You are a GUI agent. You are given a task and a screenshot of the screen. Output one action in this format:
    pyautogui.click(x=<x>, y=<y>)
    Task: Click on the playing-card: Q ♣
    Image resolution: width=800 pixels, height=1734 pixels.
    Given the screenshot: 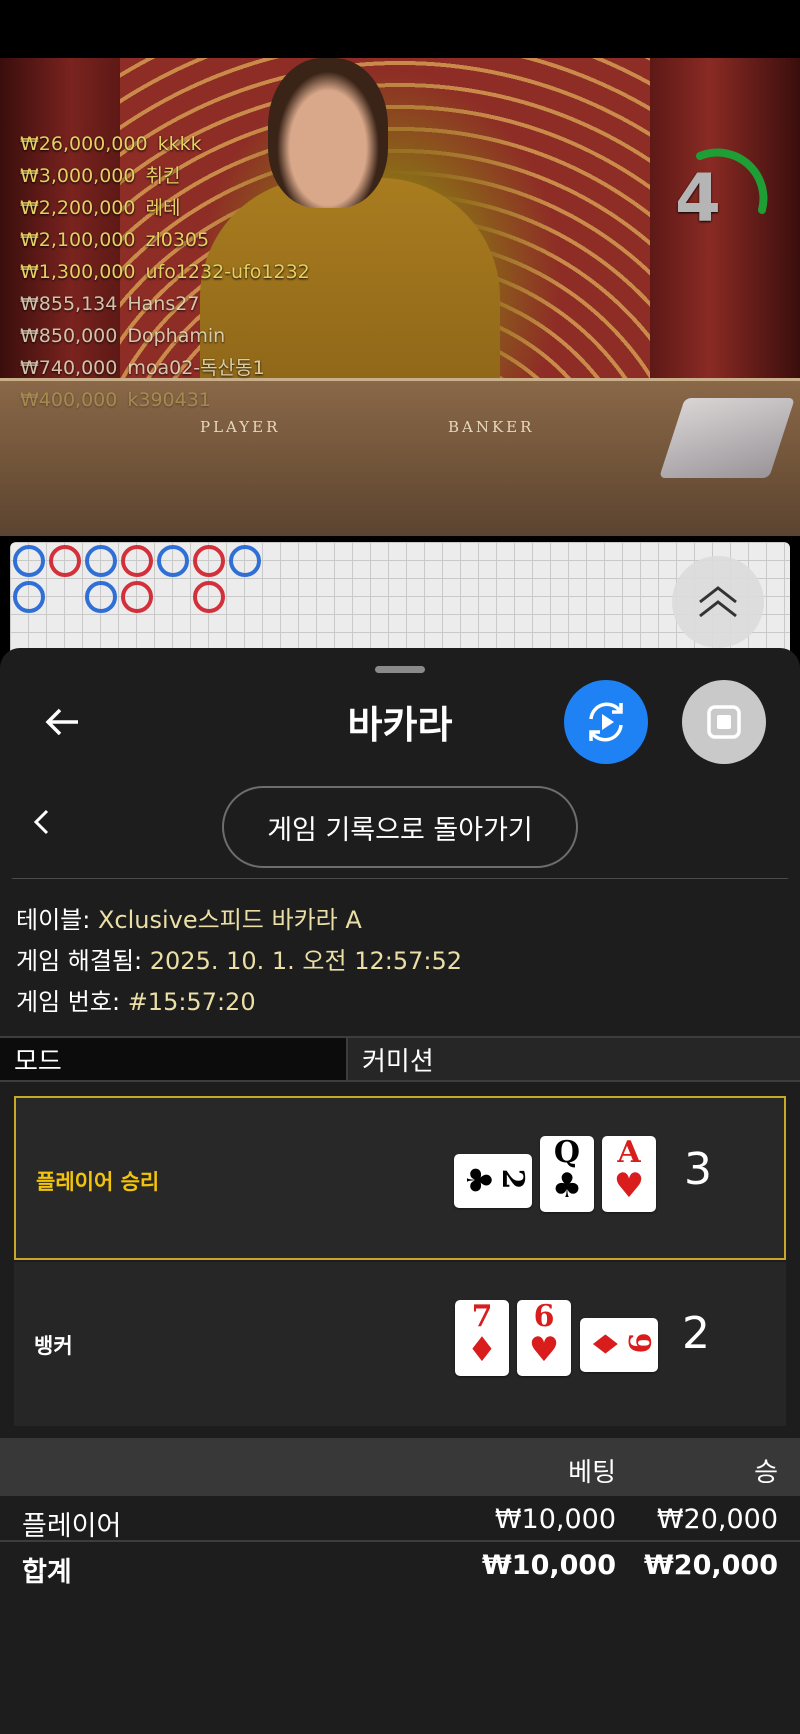 What is the action you would take?
    pyautogui.click(x=567, y=1174)
    